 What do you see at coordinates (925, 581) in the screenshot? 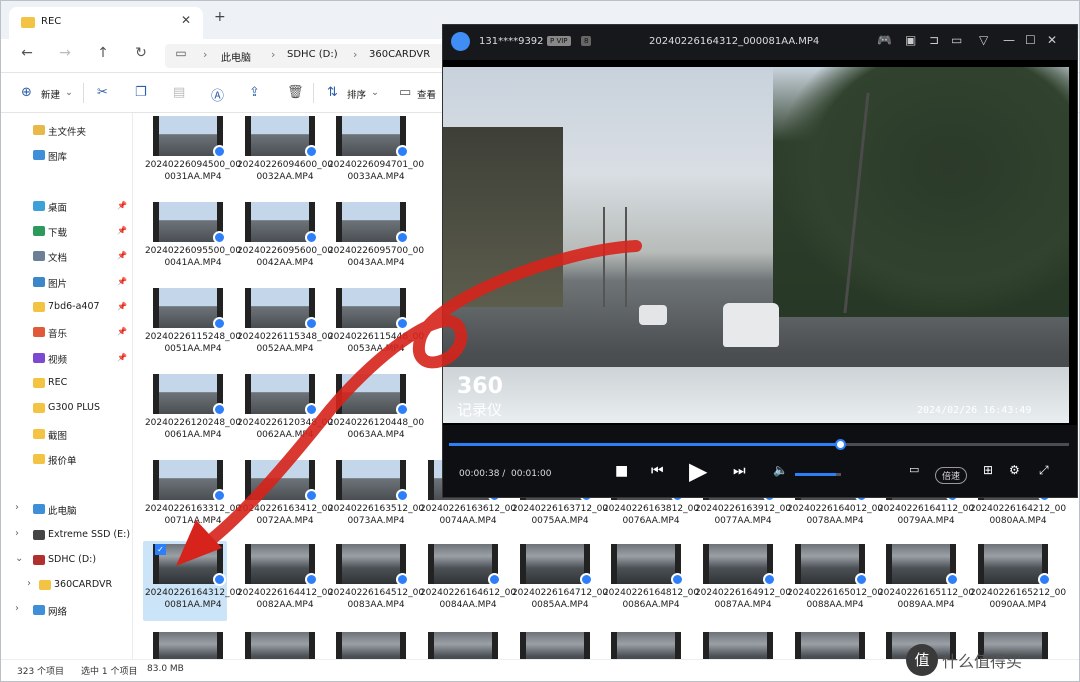
I see `file-item: 20240226165112_000089AA.MP4` at bounding box center [925, 581].